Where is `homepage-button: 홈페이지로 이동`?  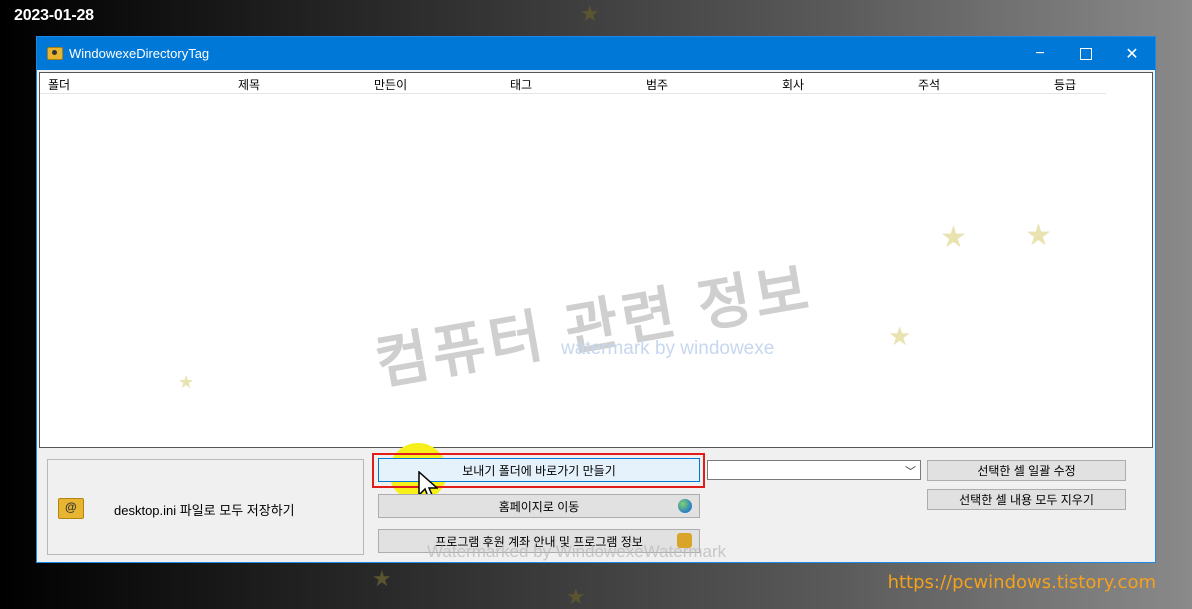
homepage-button: 홈페이지로 이동 is located at coordinates (539, 506).